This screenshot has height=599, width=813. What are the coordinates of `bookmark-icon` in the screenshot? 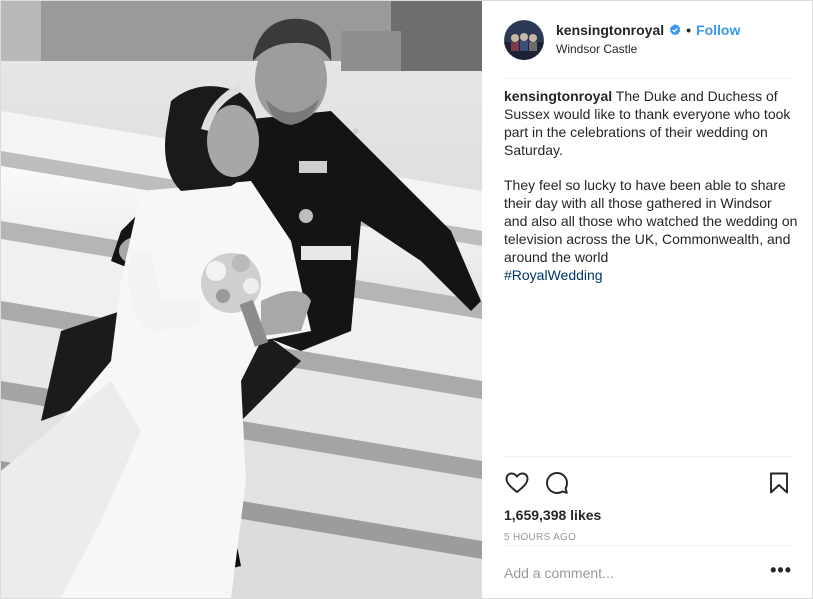 It's located at (779, 483).